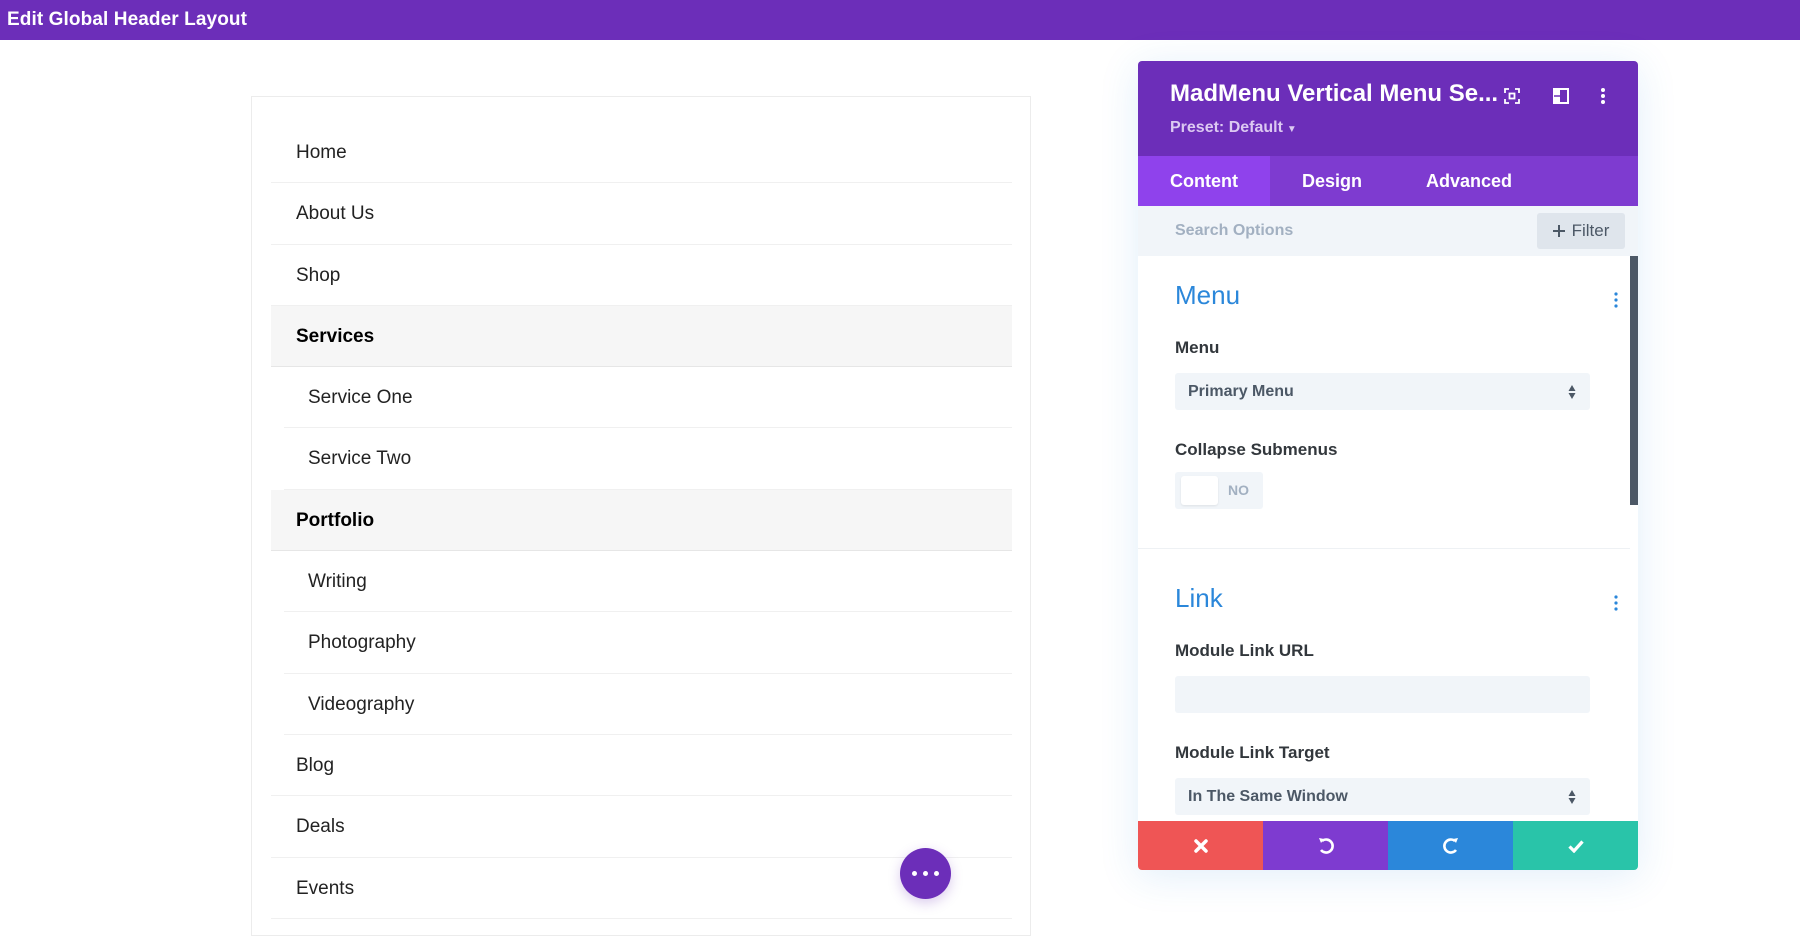 The image size is (1800, 936). Describe the element at coordinates (1199, 490) in the screenshot. I see `toggle-knob` at that location.